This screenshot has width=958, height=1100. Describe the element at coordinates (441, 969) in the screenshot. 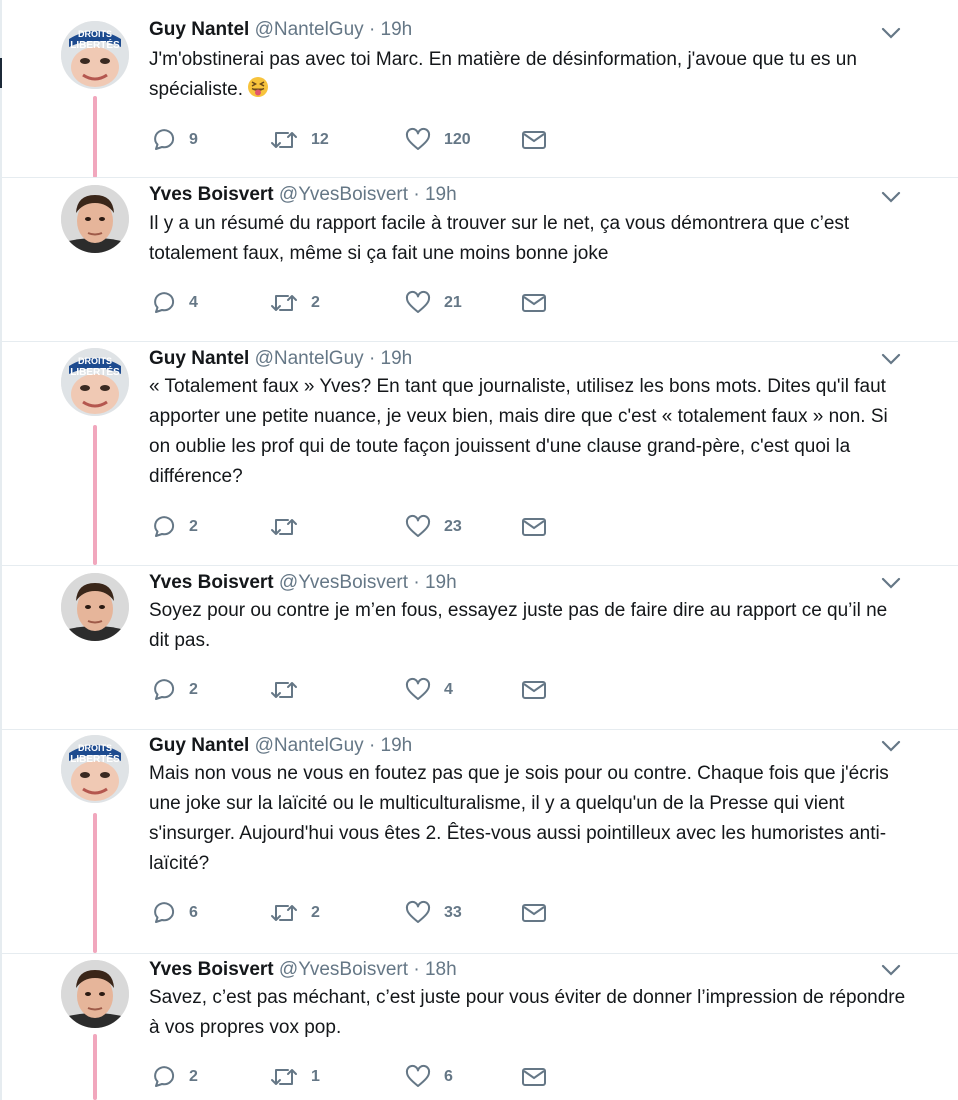

I see `tweet-timestamp: 18h` at that location.